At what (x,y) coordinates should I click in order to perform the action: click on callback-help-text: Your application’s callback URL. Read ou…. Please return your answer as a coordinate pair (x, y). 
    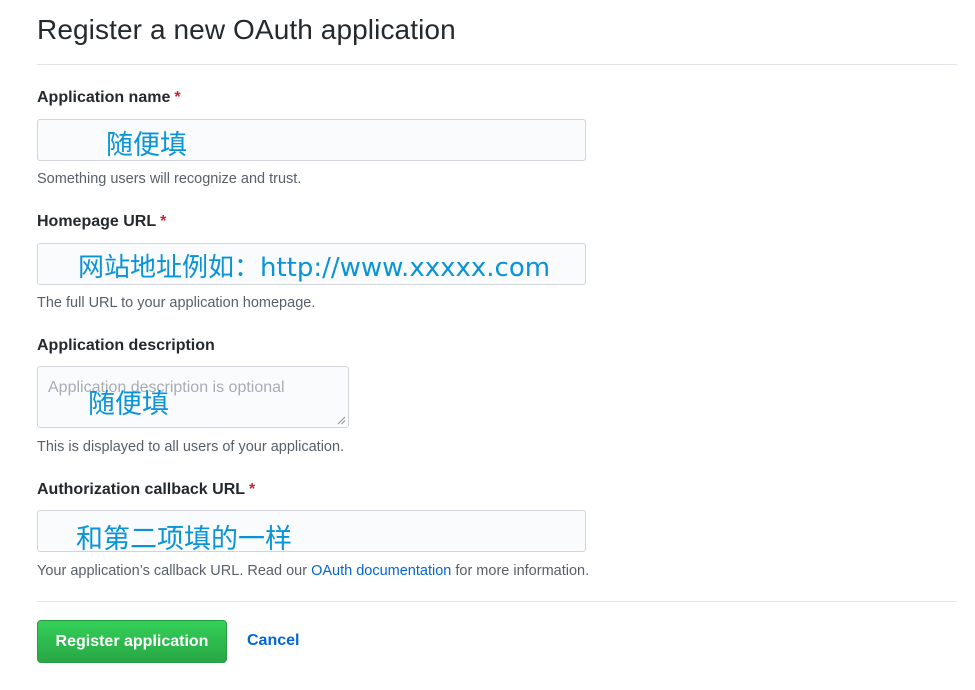
    Looking at the image, I should click on (174, 571).